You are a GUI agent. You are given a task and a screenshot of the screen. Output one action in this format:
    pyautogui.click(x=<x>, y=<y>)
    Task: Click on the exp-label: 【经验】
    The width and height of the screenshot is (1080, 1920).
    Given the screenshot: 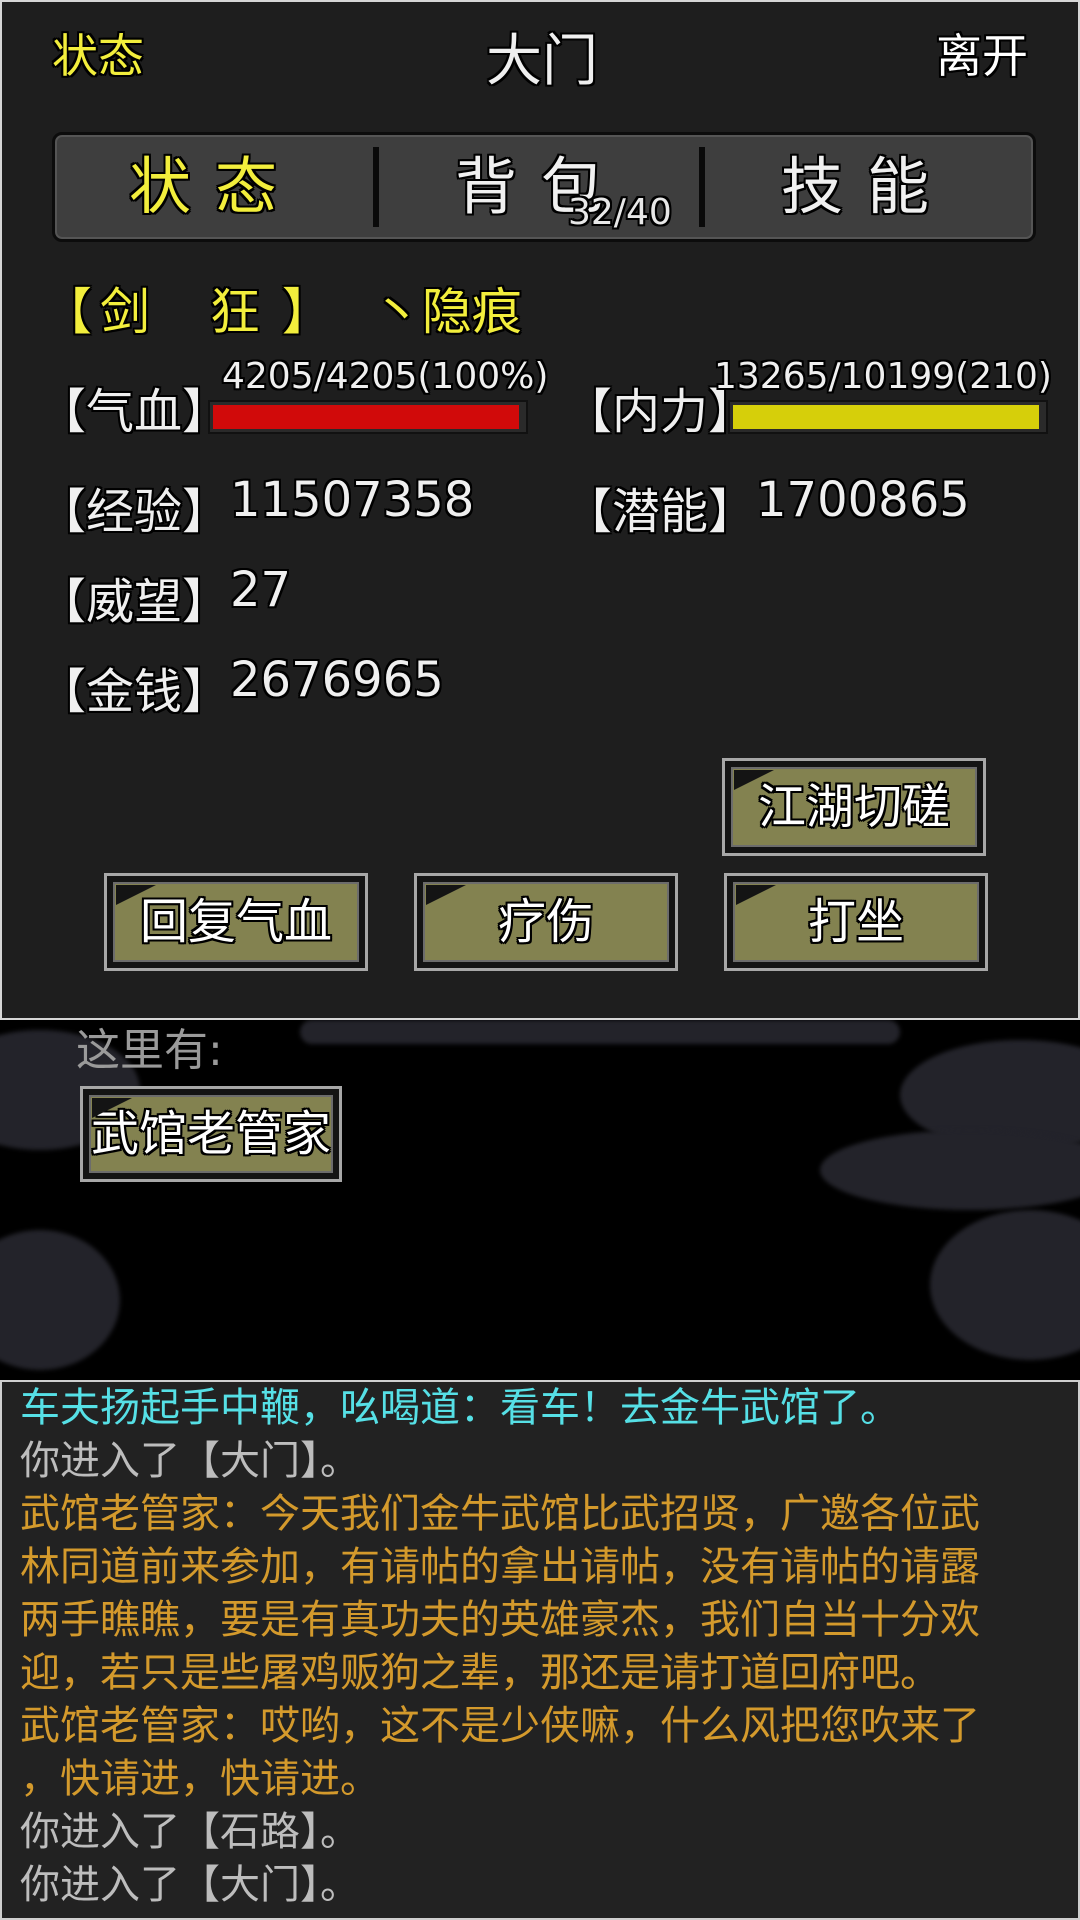 What is the action you would take?
    pyautogui.click(x=134, y=512)
    